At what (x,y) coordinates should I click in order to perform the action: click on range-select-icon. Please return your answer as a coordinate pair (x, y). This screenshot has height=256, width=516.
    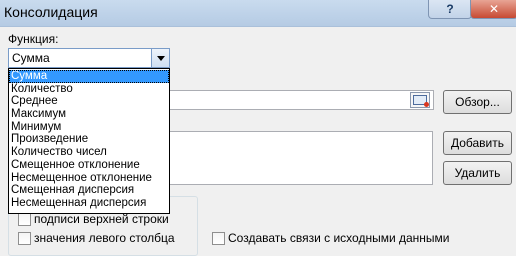
    Looking at the image, I should click on (421, 101).